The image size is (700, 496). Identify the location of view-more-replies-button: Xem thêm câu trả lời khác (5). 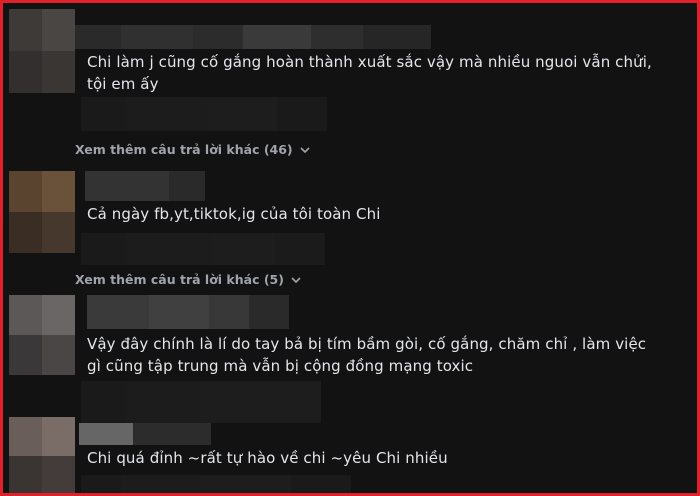
(188, 279).